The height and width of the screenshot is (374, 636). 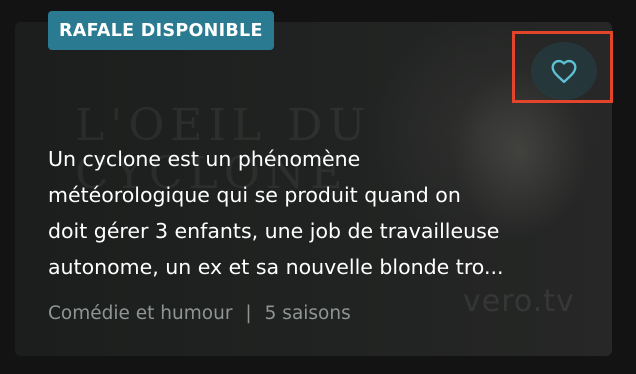 What do you see at coordinates (562, 67) in the screenshot?
I see `favorite-highlight-box` at bounding box center [562, 67].